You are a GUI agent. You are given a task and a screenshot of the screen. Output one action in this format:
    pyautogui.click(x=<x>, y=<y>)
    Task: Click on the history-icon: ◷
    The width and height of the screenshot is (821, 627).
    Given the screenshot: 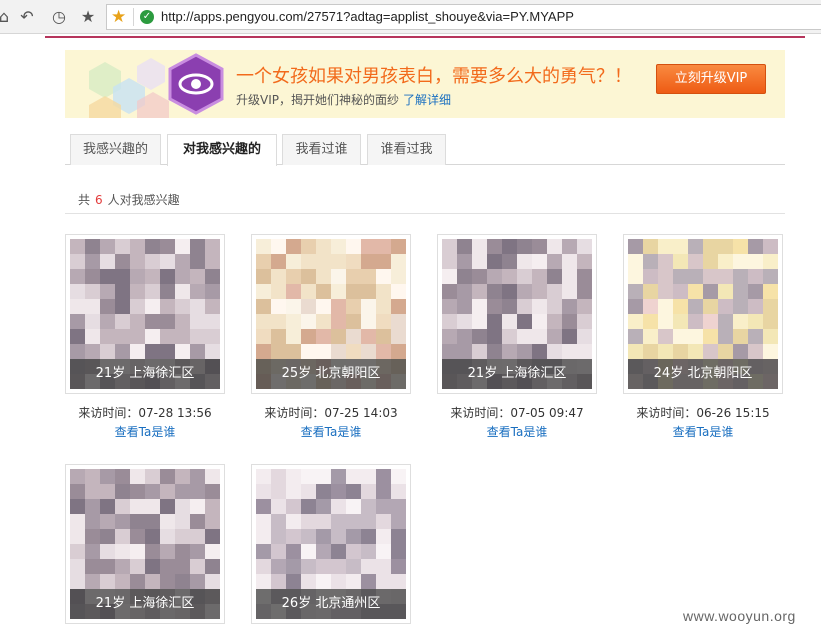 What is the action you would take?
    pyautogui.click(x=59, y=17)
    